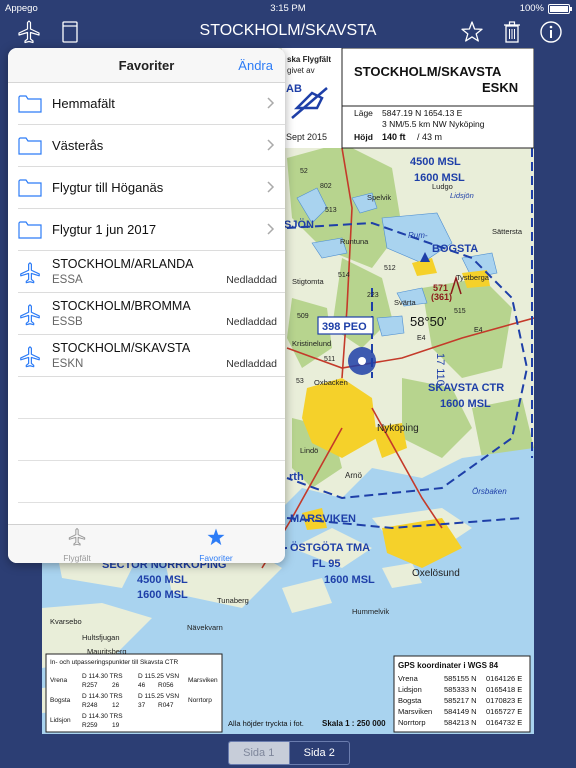 This screenshot has height=768, width=576. I want to click on gps-latitude: 585155 N, so click(460, 678).